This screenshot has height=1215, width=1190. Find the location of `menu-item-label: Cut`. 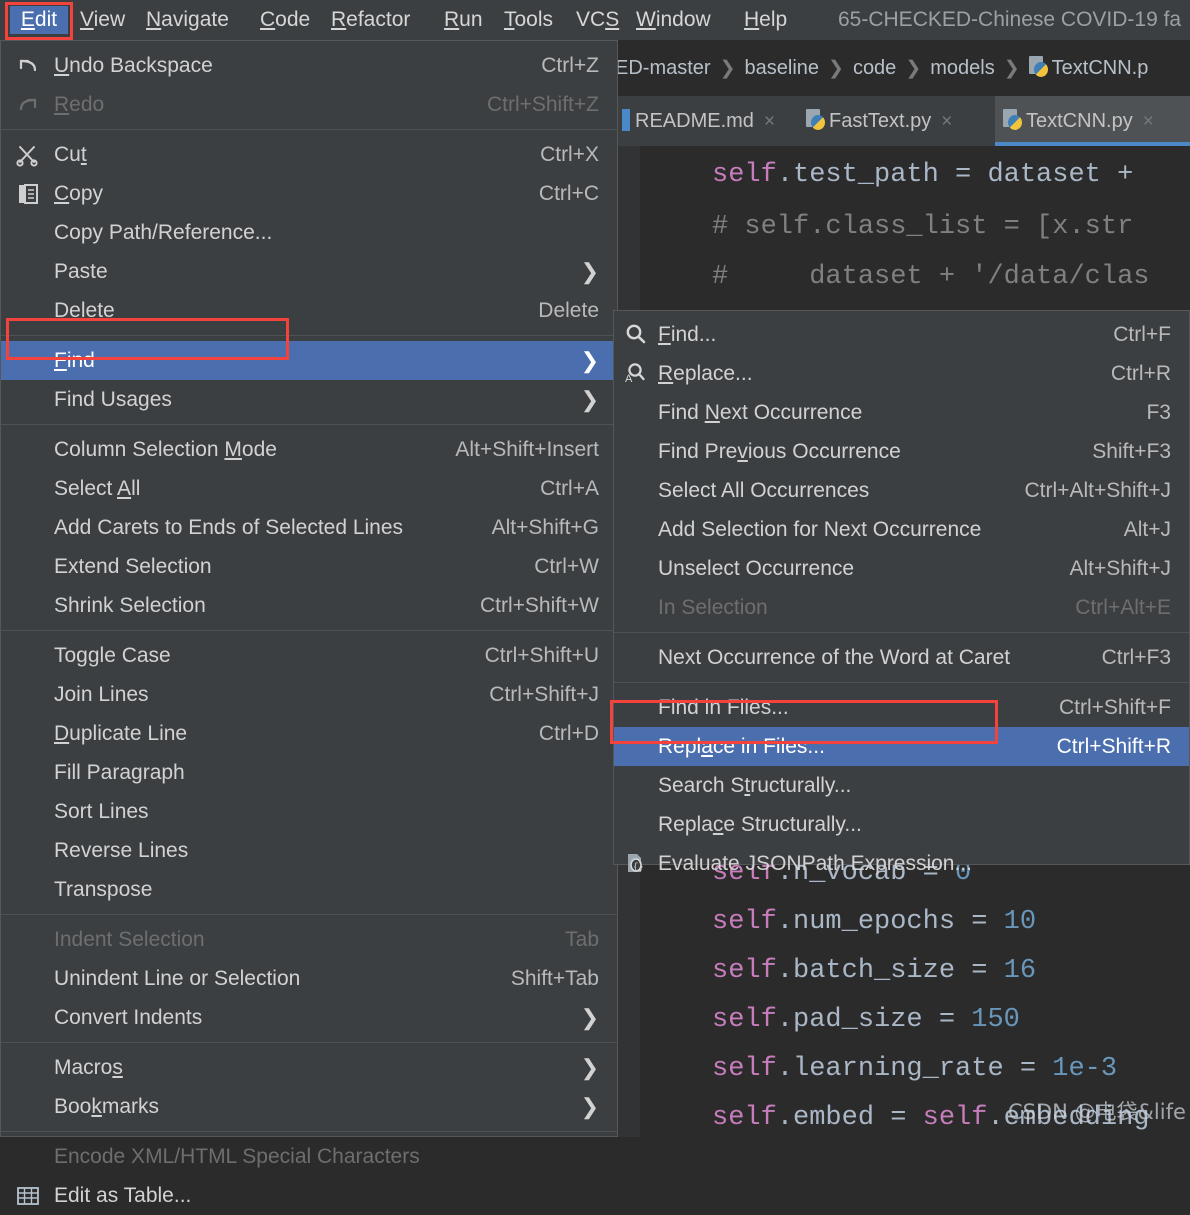

menu-item-label: Cut is located at coordinates (70, 154).